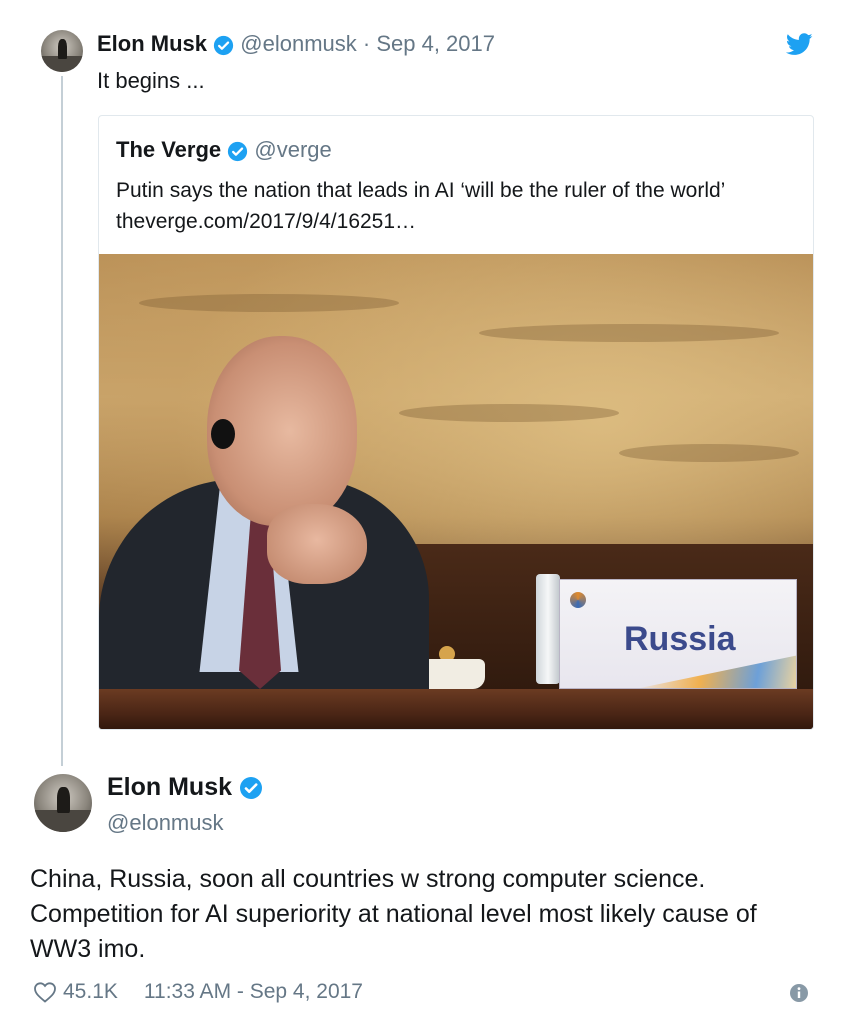 This screenshot has height=1024, width=844. I want to click on earpiece, so click(223, 434).